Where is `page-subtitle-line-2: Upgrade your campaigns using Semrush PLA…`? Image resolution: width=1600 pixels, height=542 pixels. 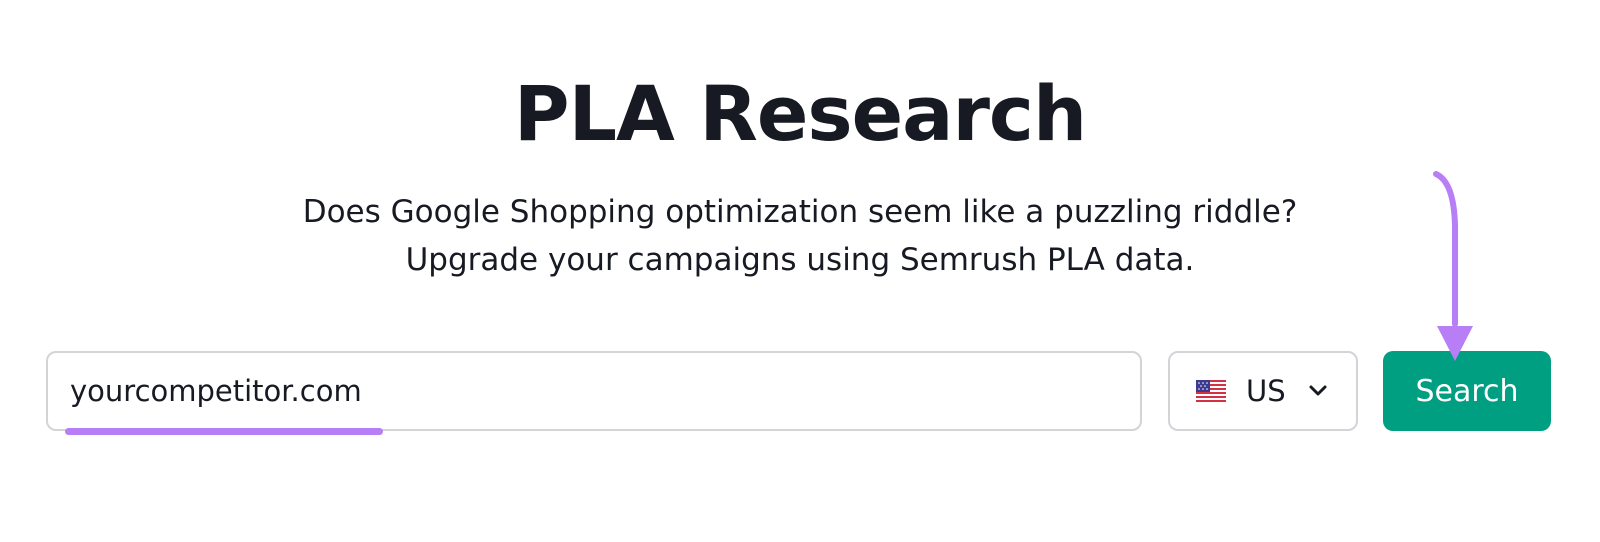
page-subtitle-line-2: Upgrade your campaigns using Semrush PLA… is located at coordinates (800, 260).